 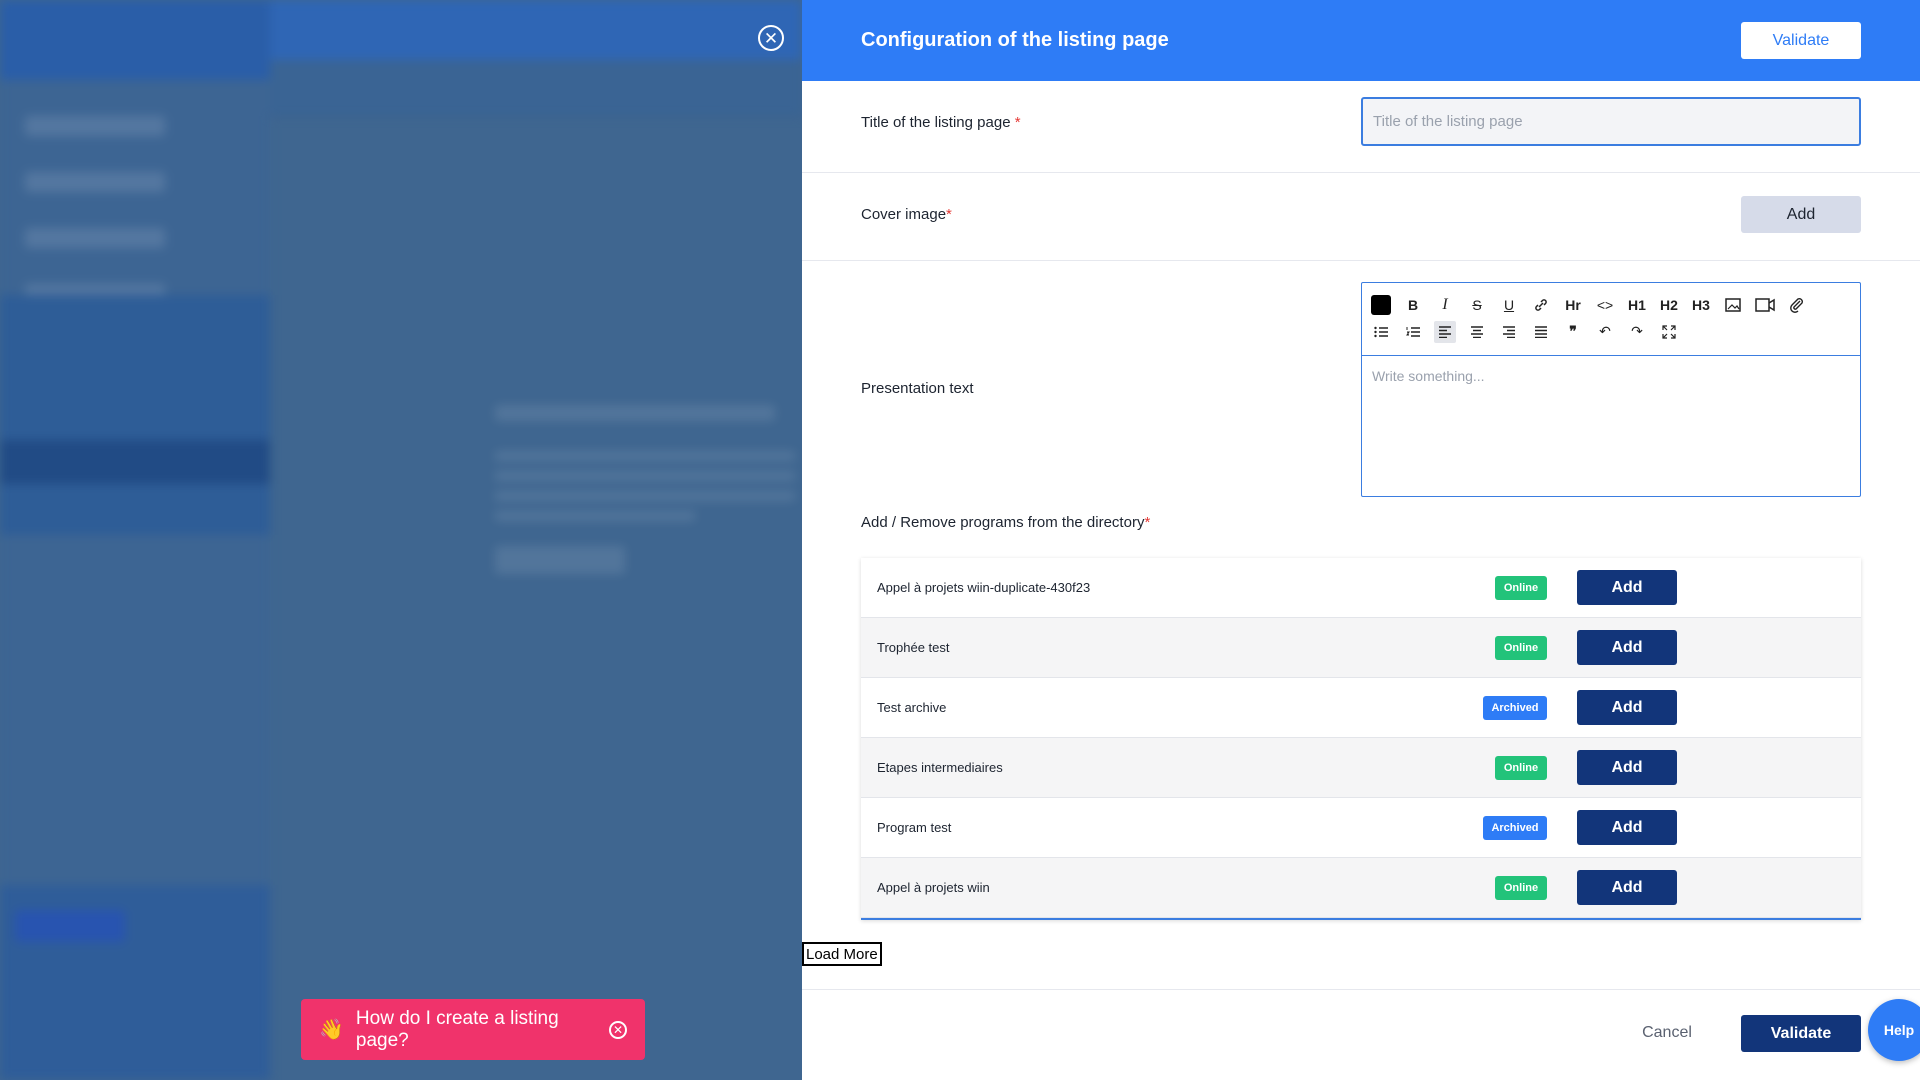 I want to click on align-center-icon, so click(x=1477, y=332).